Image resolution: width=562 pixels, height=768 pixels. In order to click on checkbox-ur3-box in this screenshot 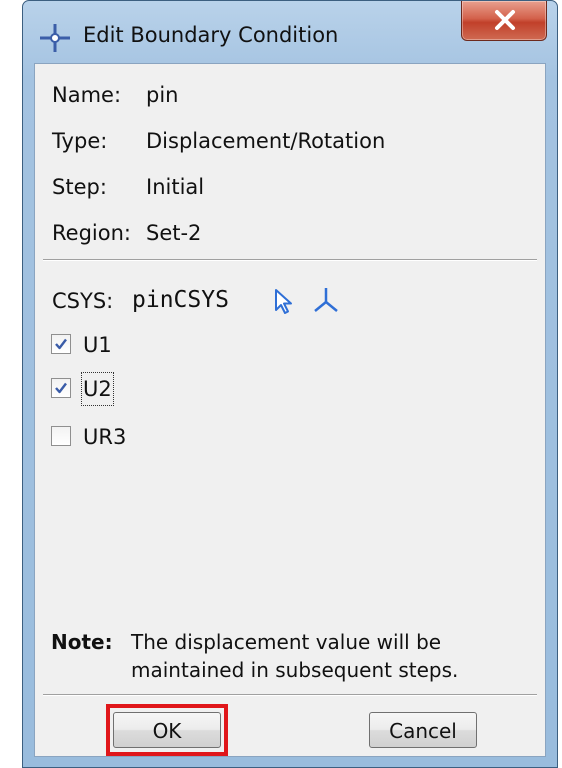, I will do `click(61, 436)`.